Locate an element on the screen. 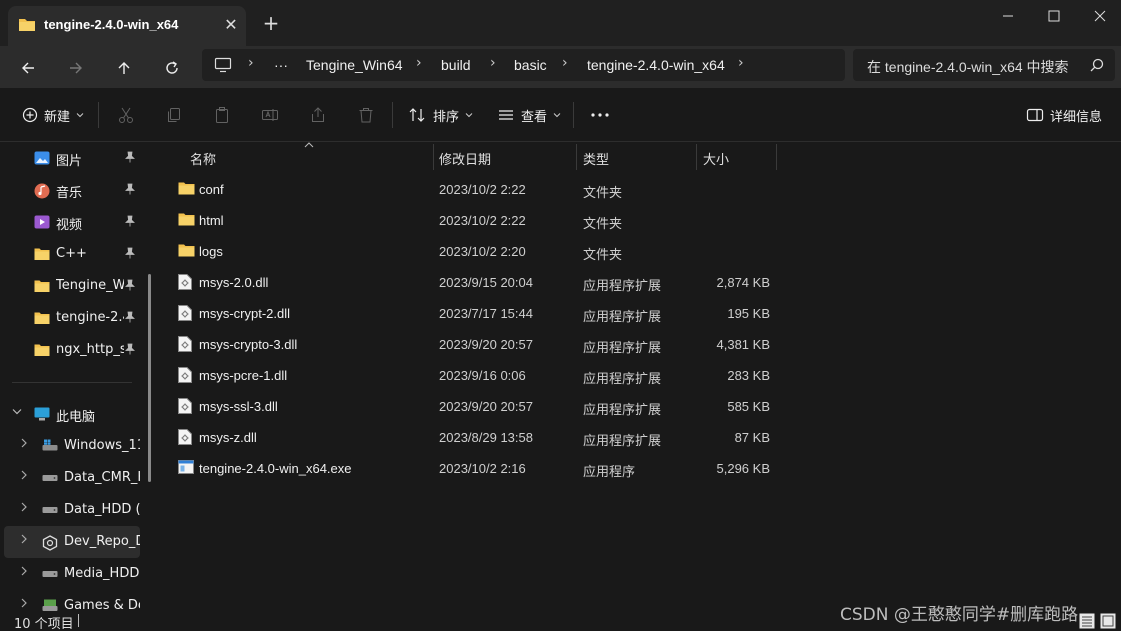 The image size is (1121, 631). sidebar-item-drive: Dev_Repo_Data is located at coordinates (72, 542).